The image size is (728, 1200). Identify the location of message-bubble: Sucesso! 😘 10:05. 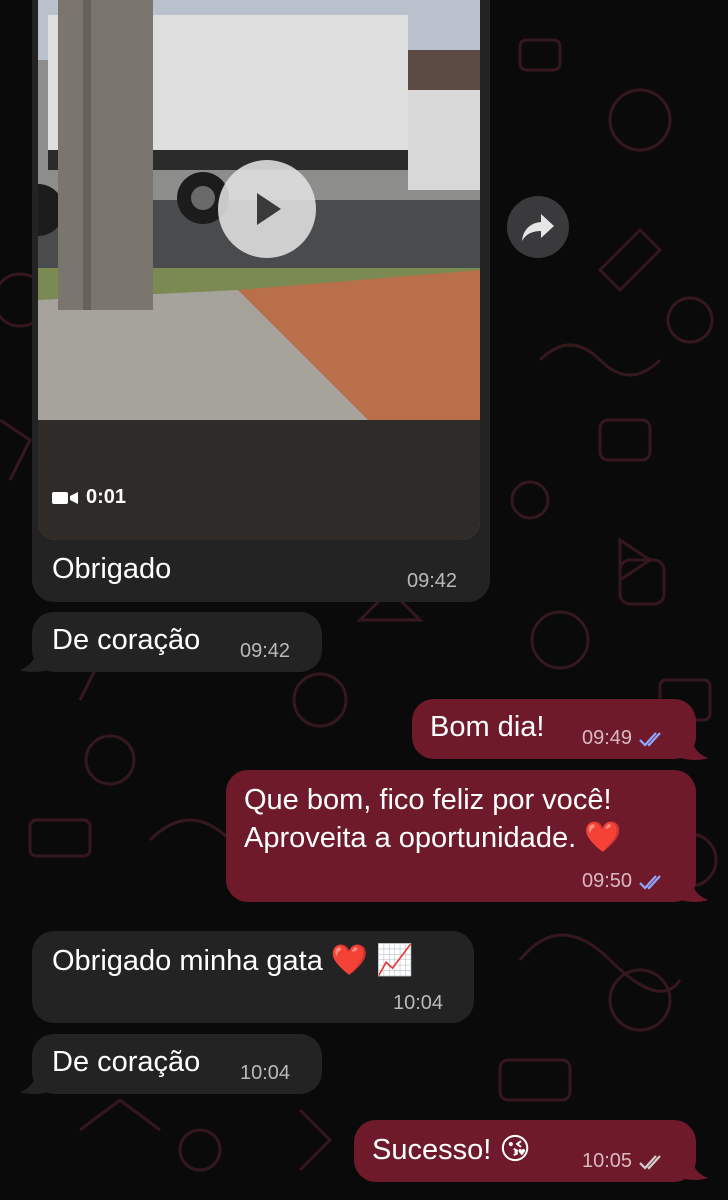
(525, 1151).